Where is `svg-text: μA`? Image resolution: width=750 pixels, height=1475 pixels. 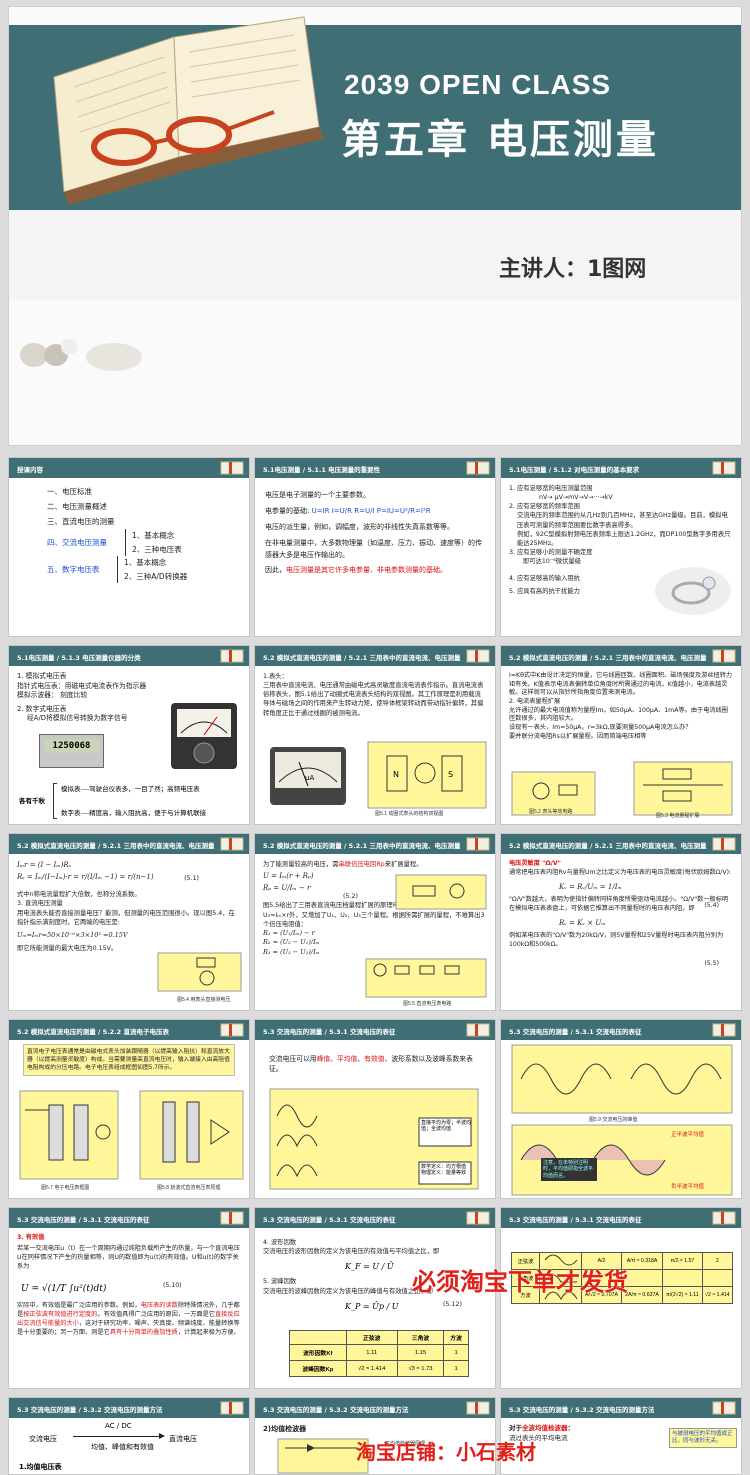 svg-text: μA is located at coordinates (309, 778).